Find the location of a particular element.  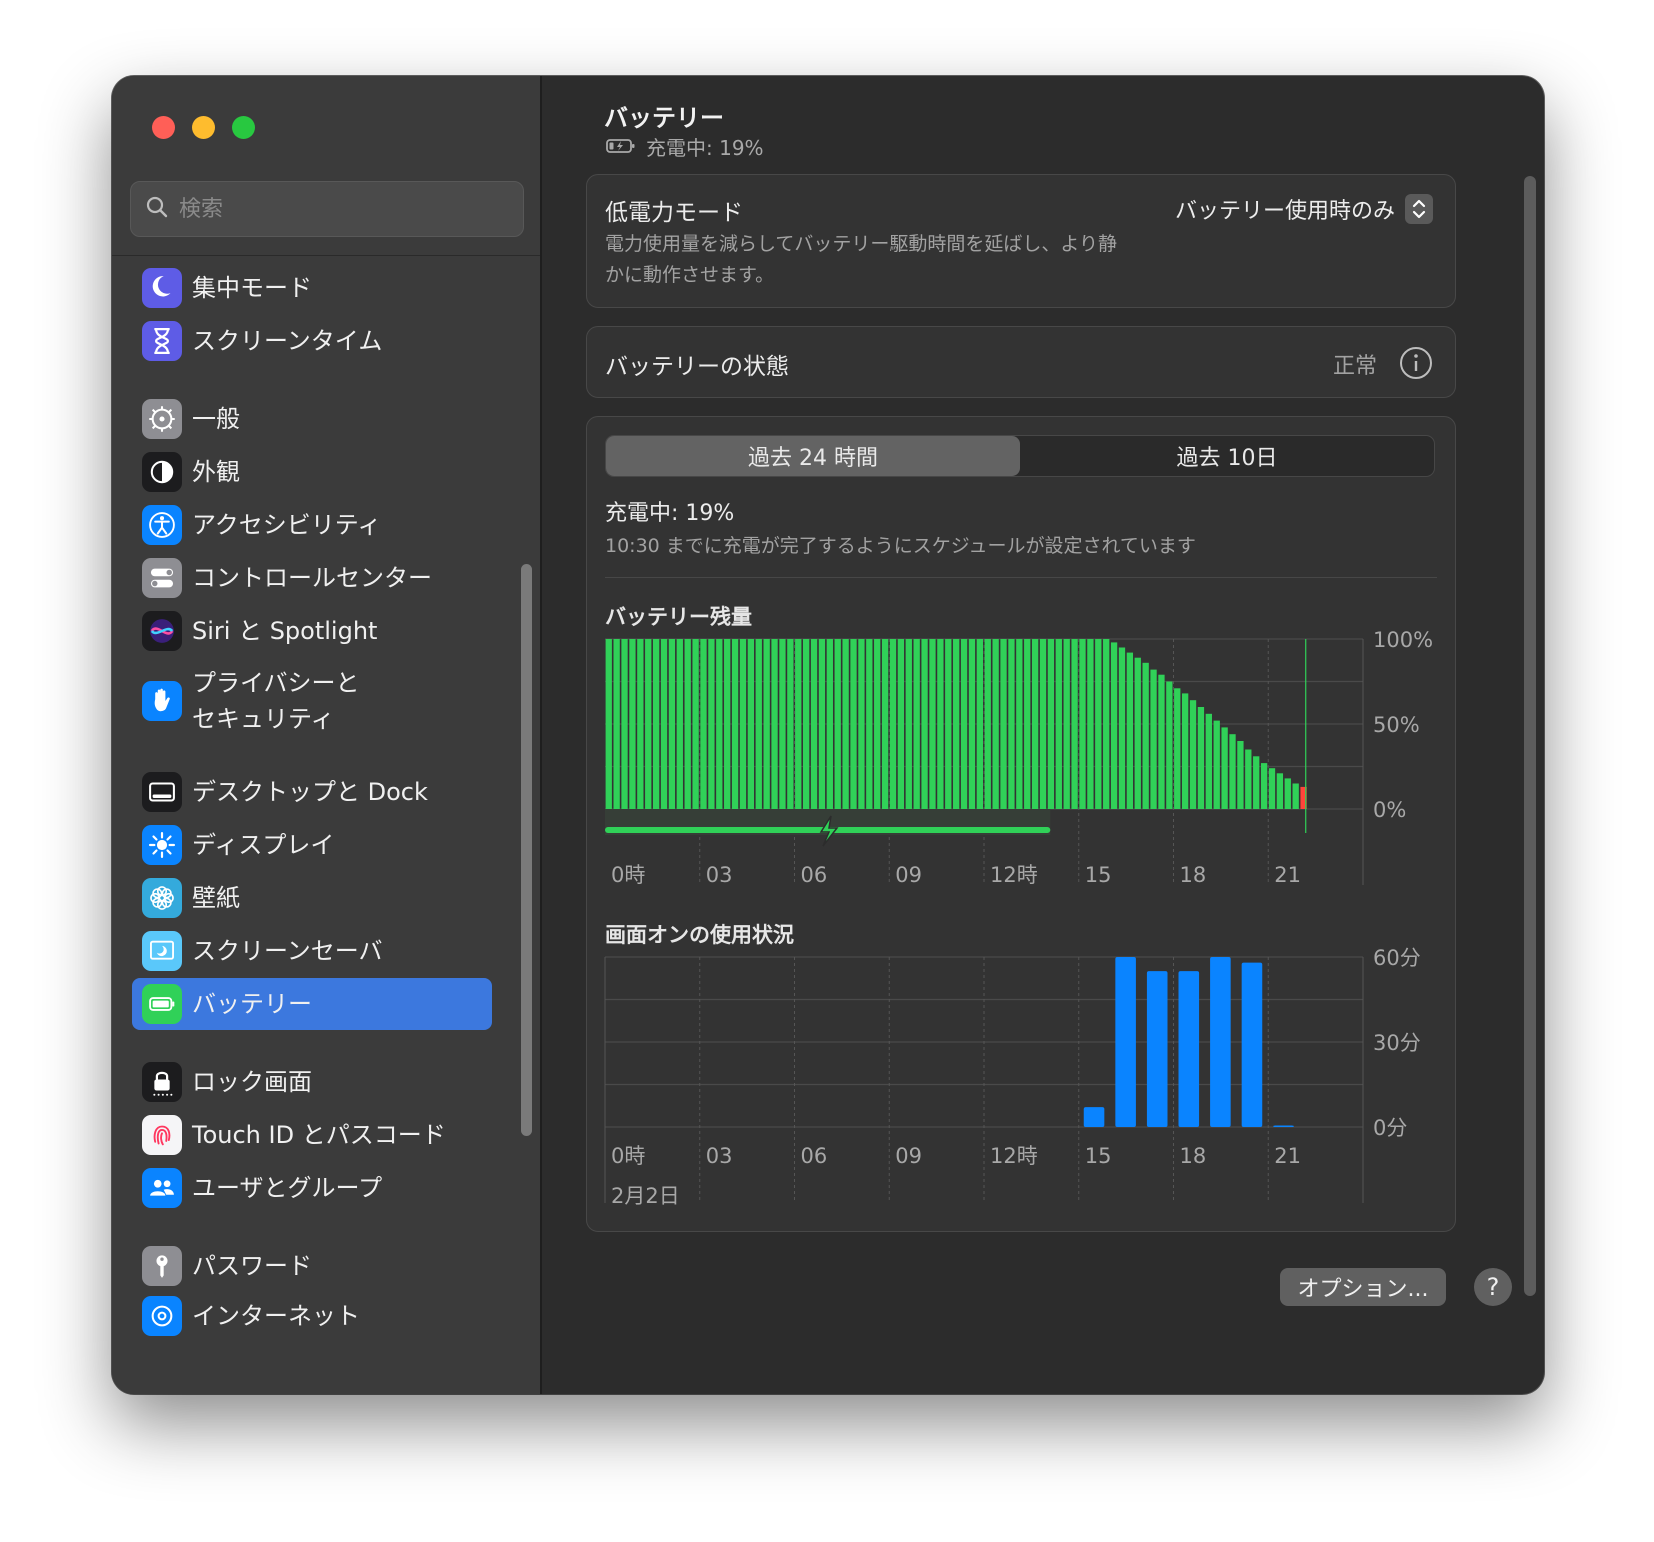

at-icon is located at coordinates (162, 1316).